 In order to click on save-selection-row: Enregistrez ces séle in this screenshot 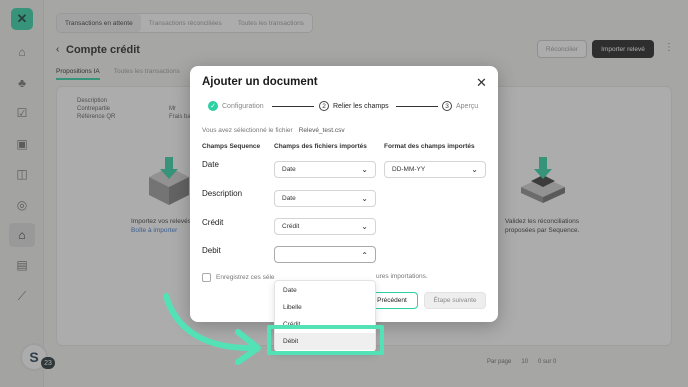, I will do `click(238, 277)`.